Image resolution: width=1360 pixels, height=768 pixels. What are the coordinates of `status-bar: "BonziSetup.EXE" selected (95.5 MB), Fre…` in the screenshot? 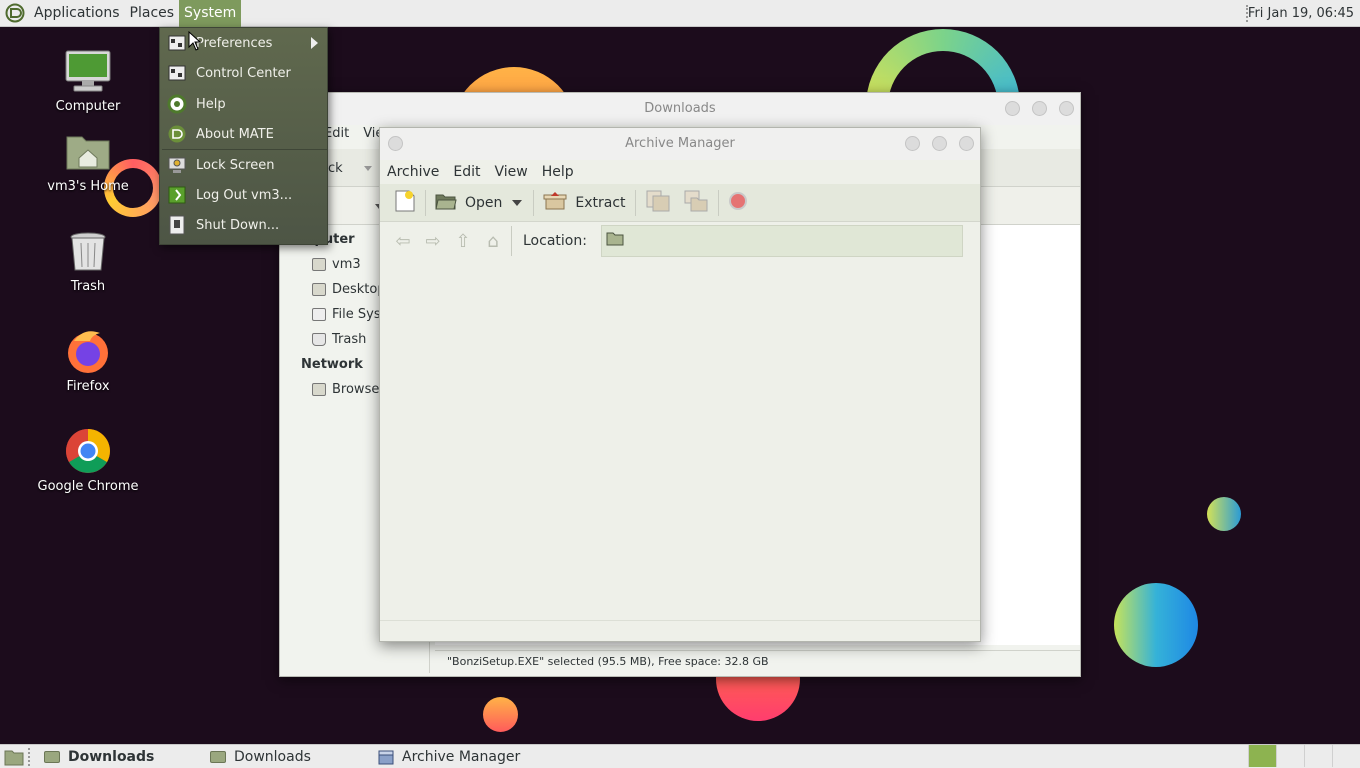 It's located at (757, 661).